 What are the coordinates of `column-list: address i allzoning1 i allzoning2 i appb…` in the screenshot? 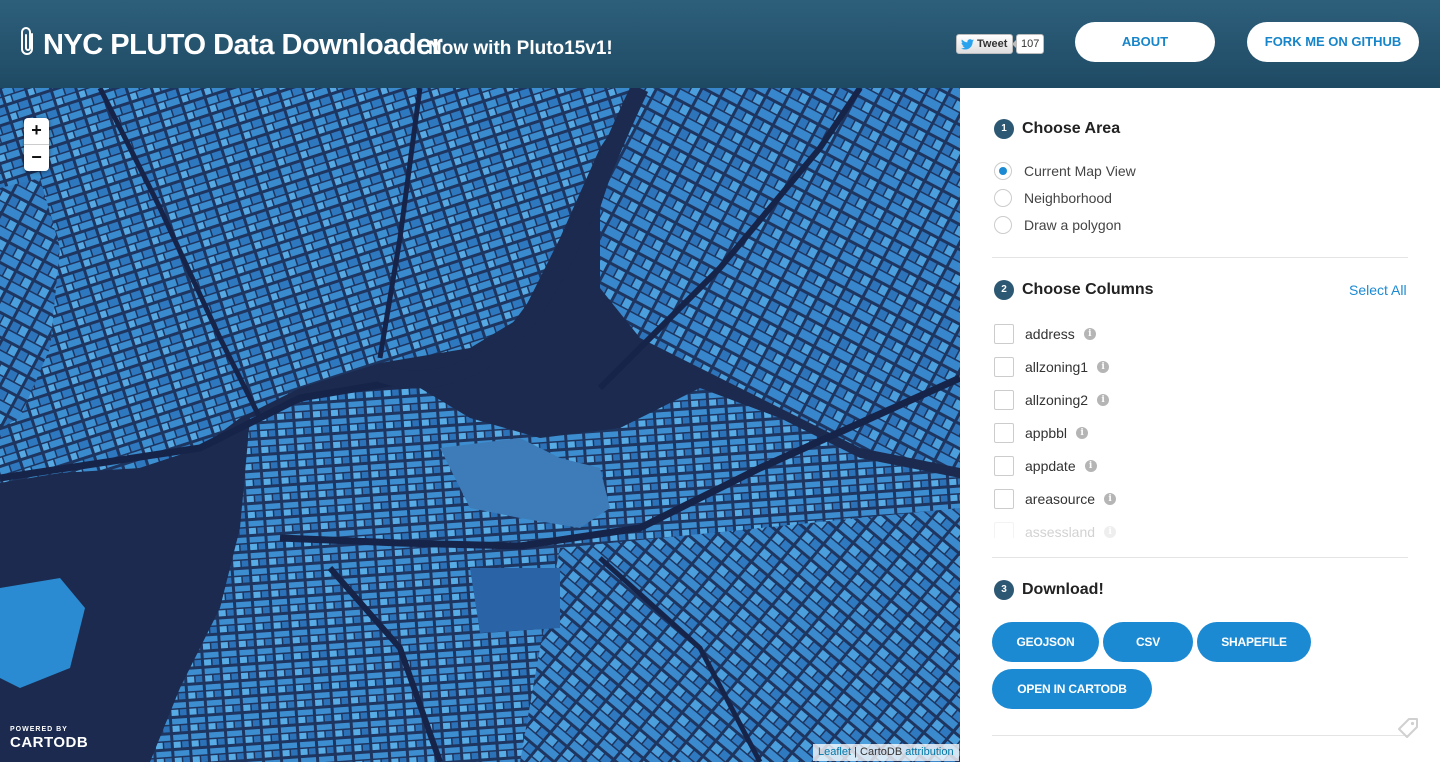 It's located at (1184, 428).